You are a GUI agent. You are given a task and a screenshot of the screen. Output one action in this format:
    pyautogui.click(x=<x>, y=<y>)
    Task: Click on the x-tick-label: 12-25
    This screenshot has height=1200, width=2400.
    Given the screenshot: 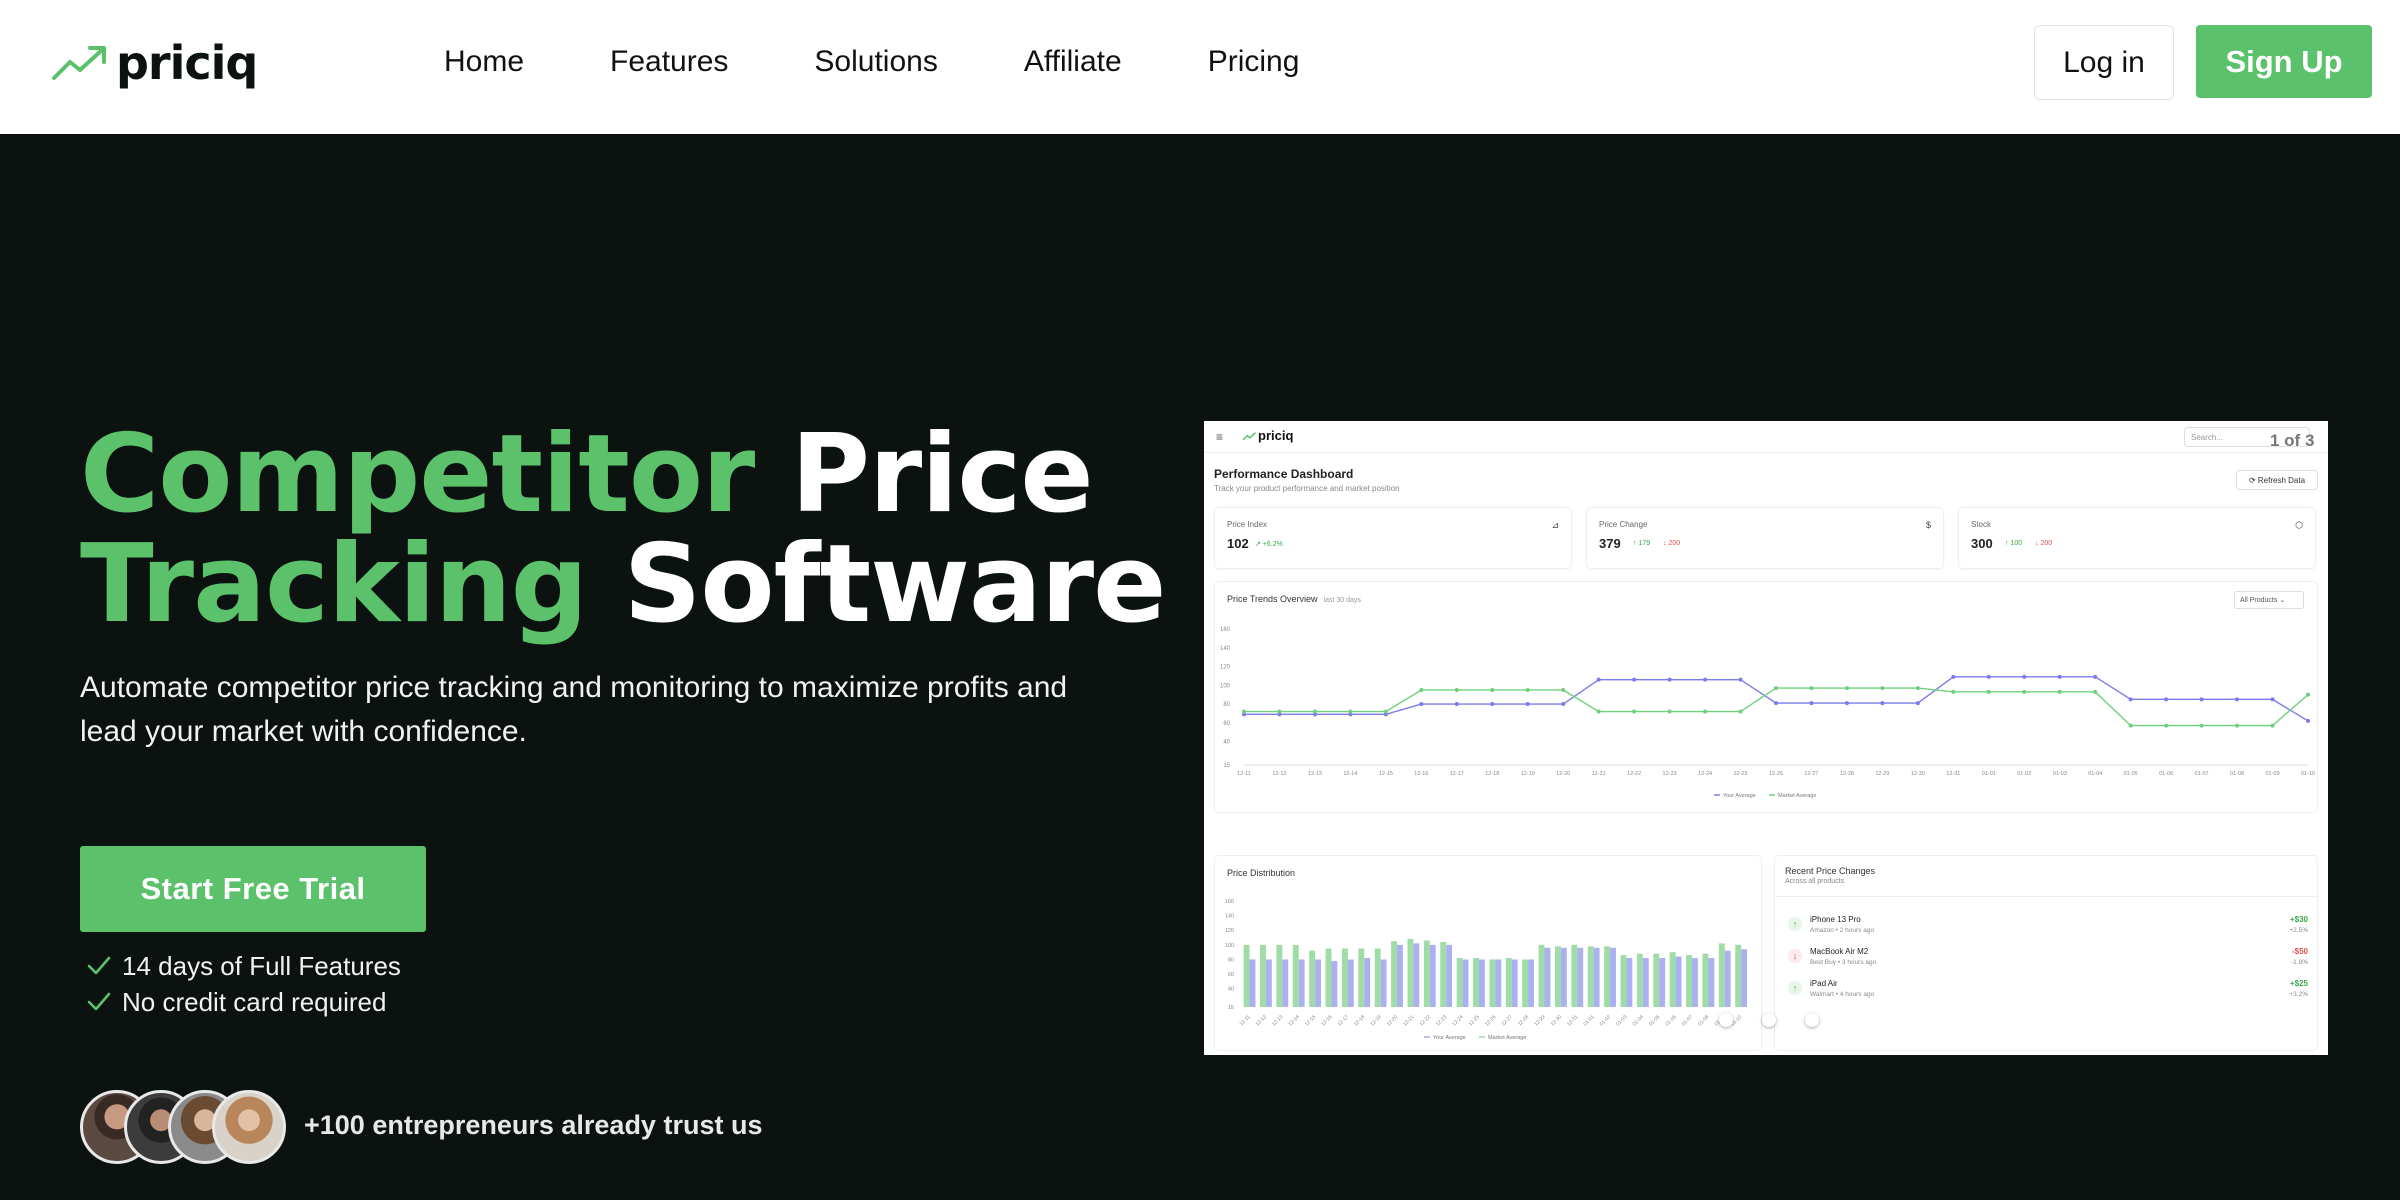 What is the action you would take?
    pyautogui.click(x=1474, y=1020)
    